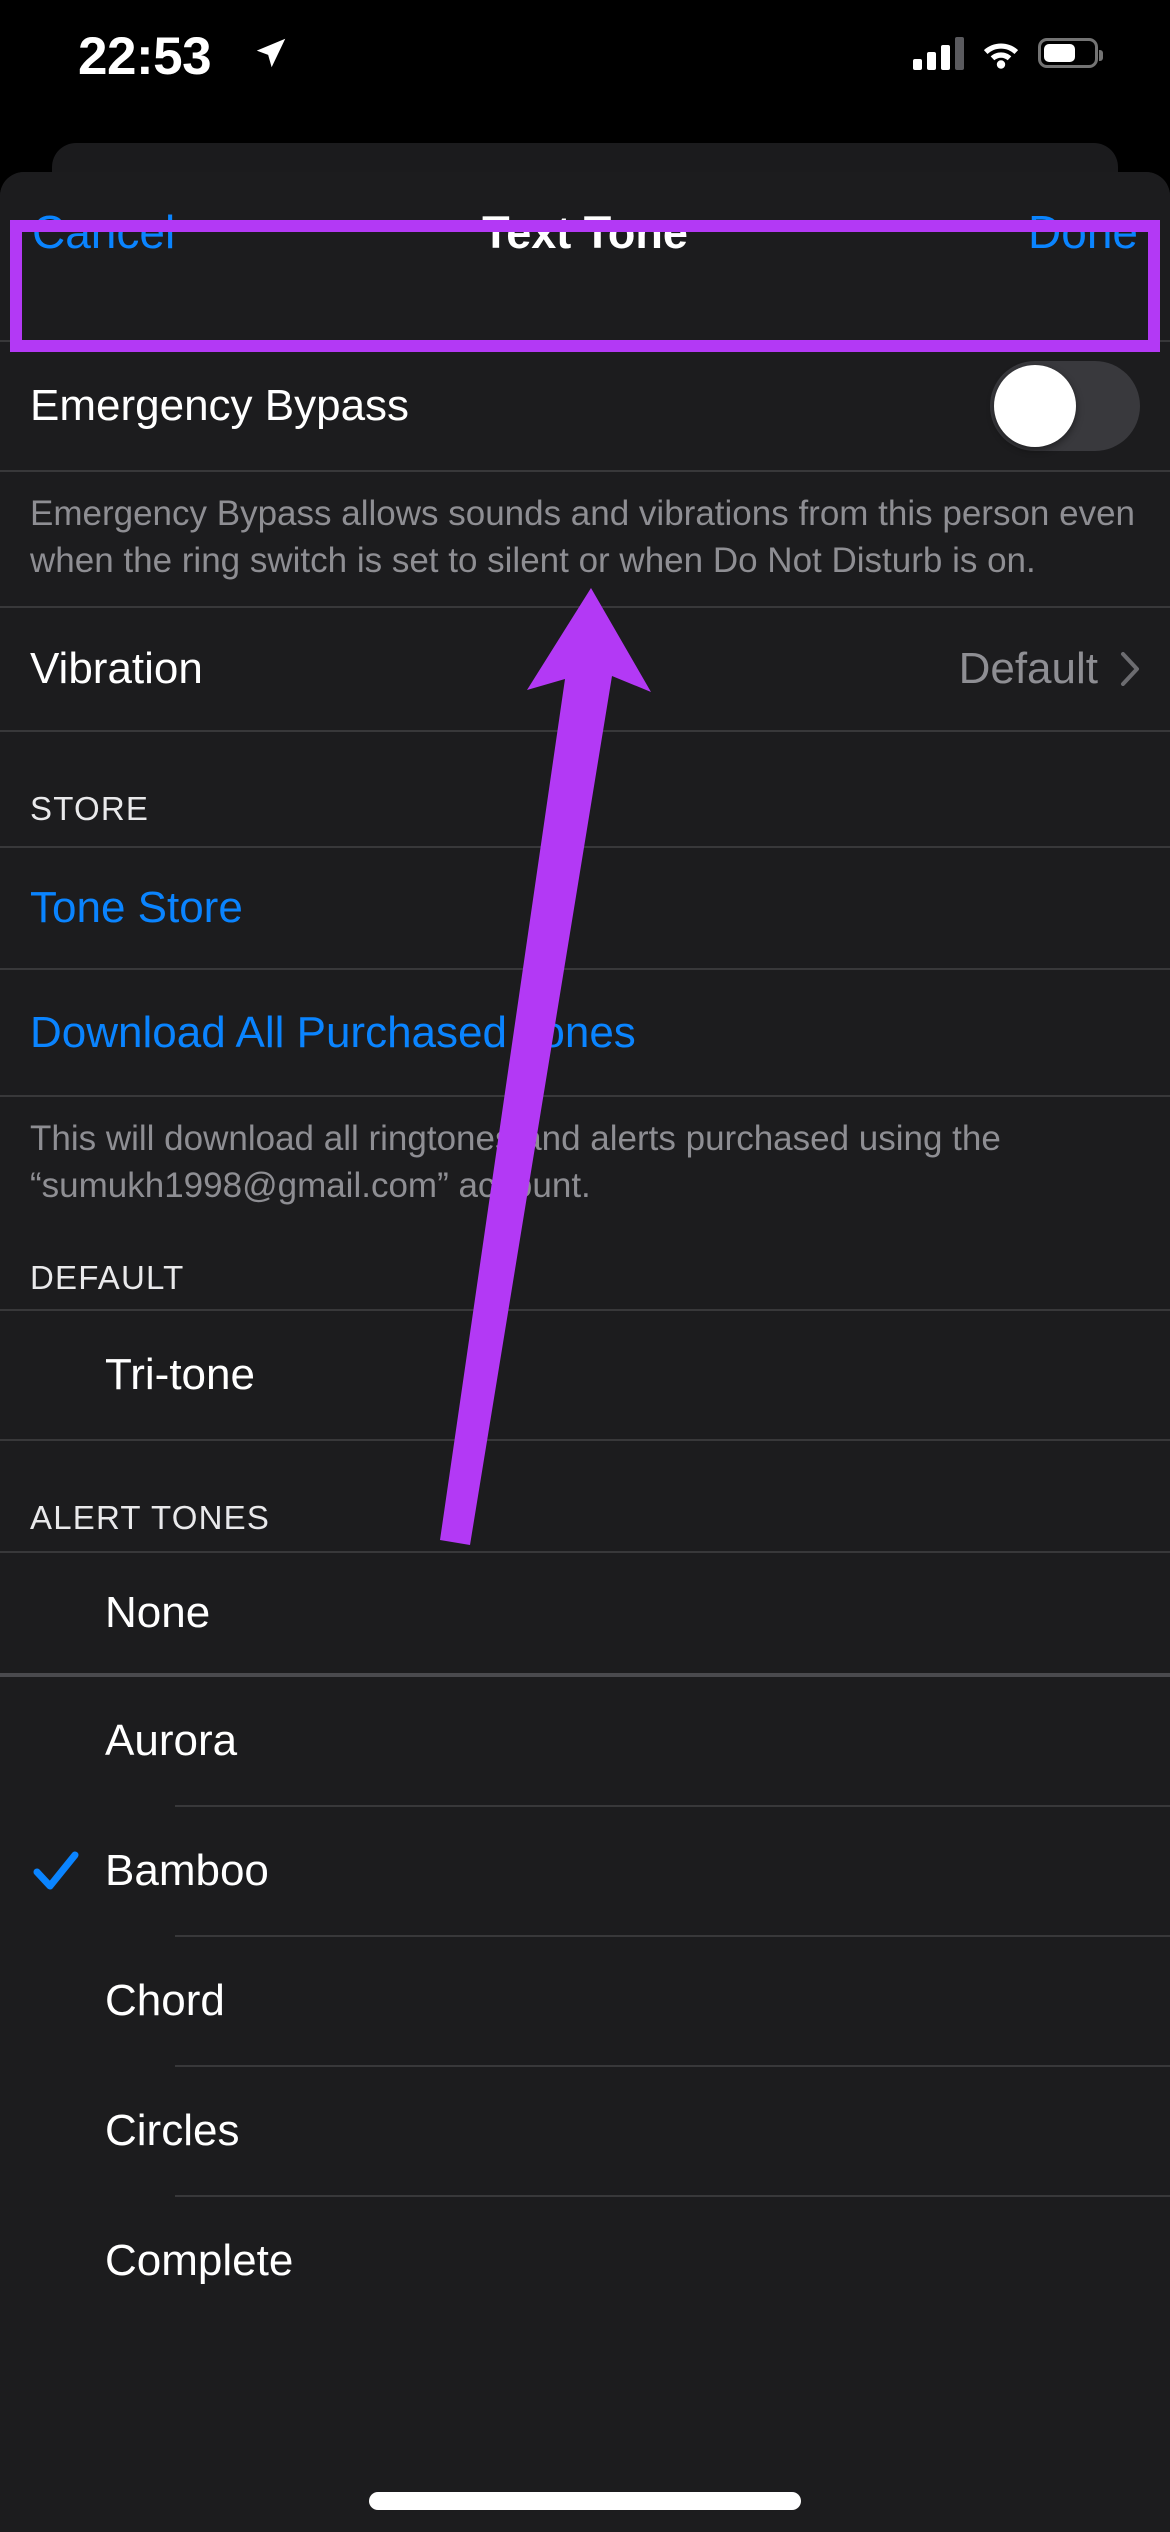  I want to click on tone-name: Chord, so click(165, 2000).